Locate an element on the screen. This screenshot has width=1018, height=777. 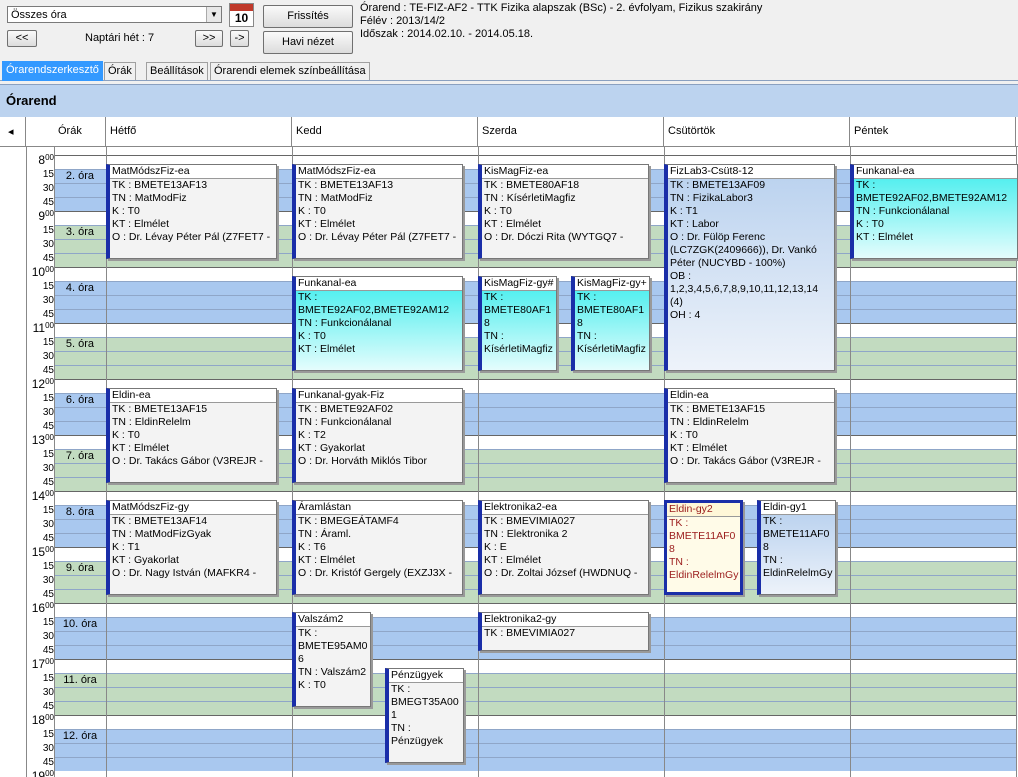
semester-info: Félév : 2013/14/2 is located at coordinates (403, 21).